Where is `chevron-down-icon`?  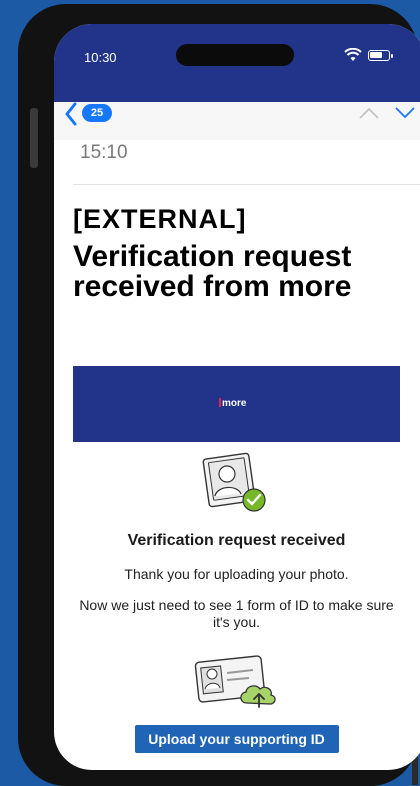 chevron-down-icon is located at coordinates (405, 113).